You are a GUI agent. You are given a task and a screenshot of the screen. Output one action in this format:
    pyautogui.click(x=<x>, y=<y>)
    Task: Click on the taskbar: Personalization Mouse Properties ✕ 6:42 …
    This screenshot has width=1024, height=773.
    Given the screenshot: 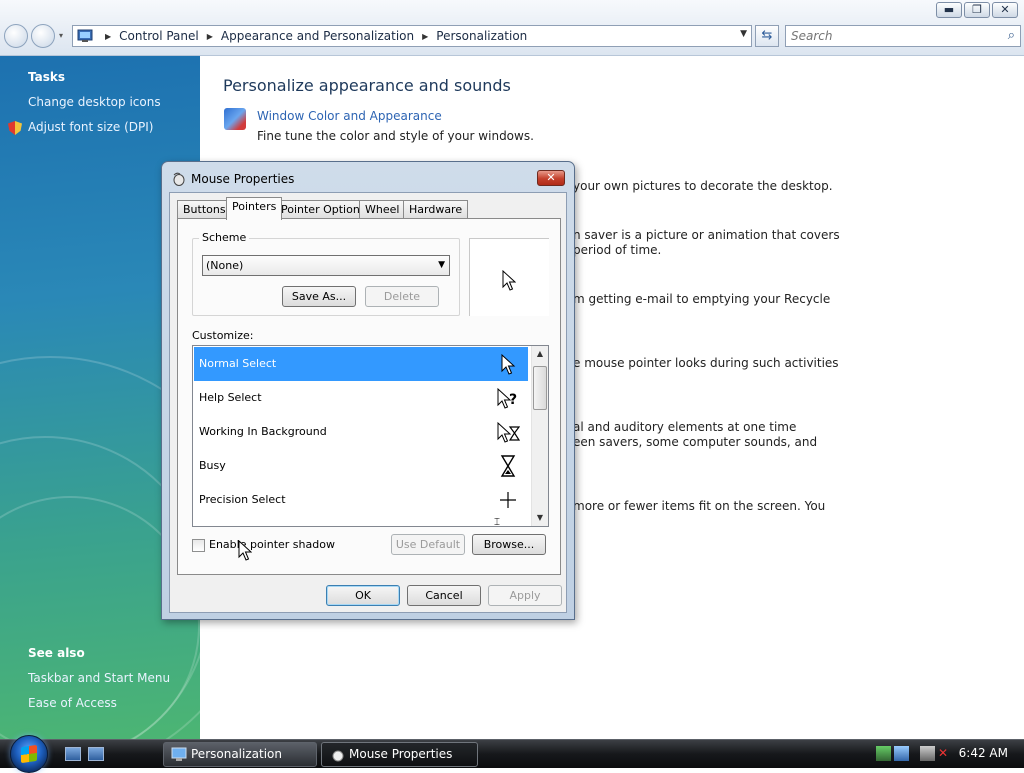 What is the action you would take?
    pyautogui.click(x=512, y=754)
    